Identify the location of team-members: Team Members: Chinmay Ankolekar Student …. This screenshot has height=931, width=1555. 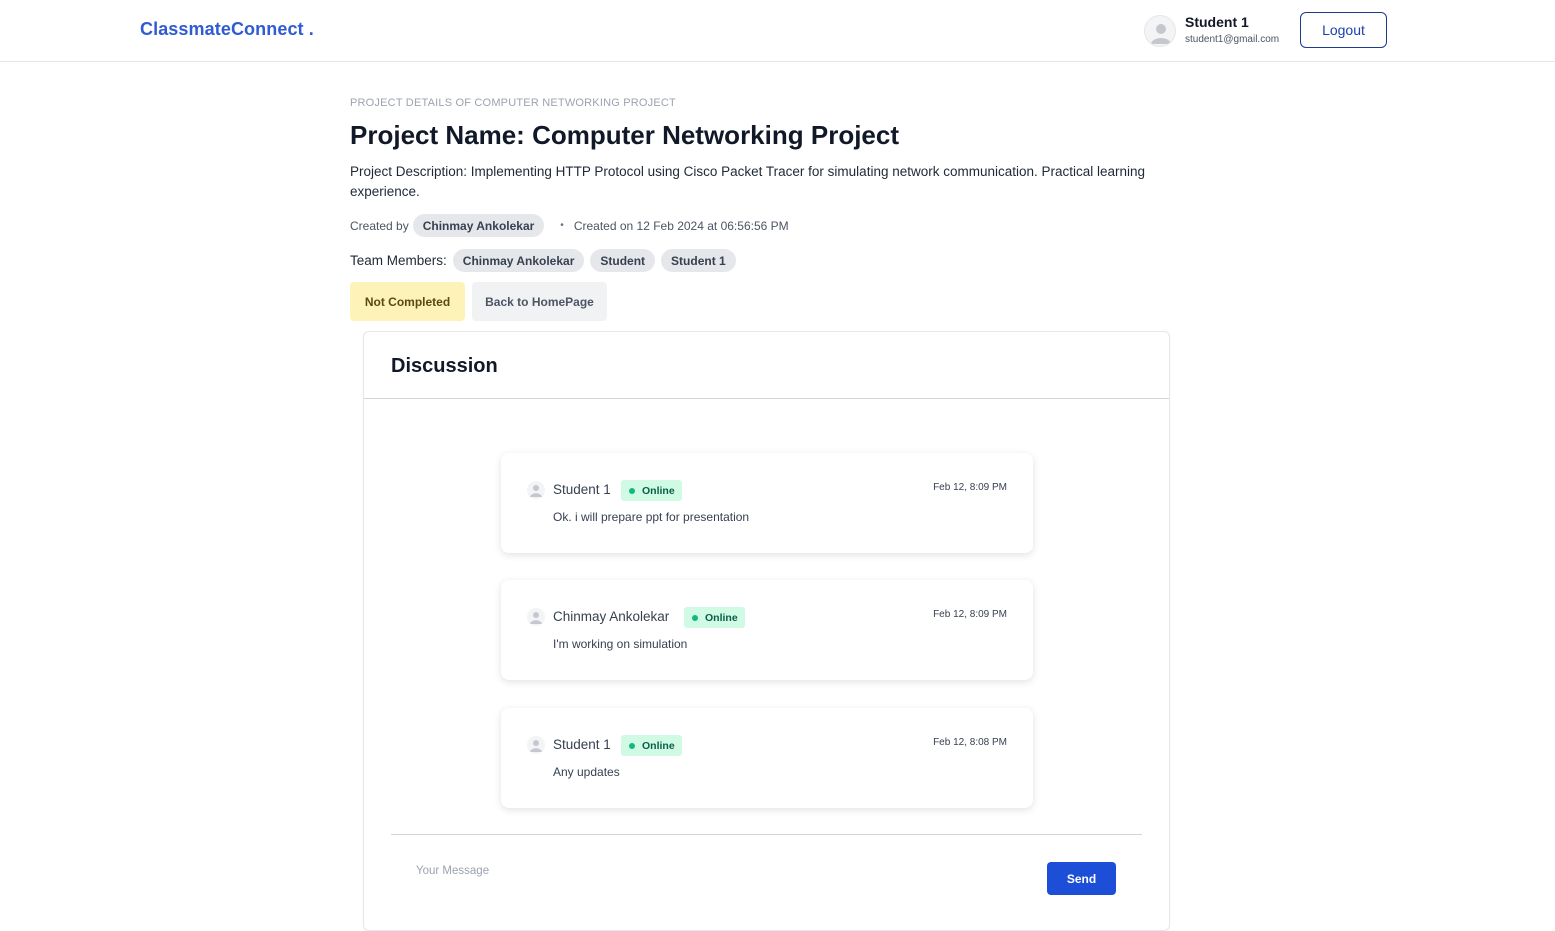
(543, 260).